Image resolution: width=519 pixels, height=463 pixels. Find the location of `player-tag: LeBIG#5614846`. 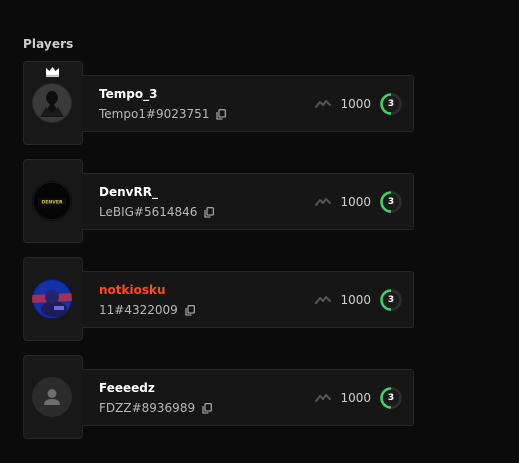

player-tag: LeBIG#5614846 is located at coordinates (148, 212).